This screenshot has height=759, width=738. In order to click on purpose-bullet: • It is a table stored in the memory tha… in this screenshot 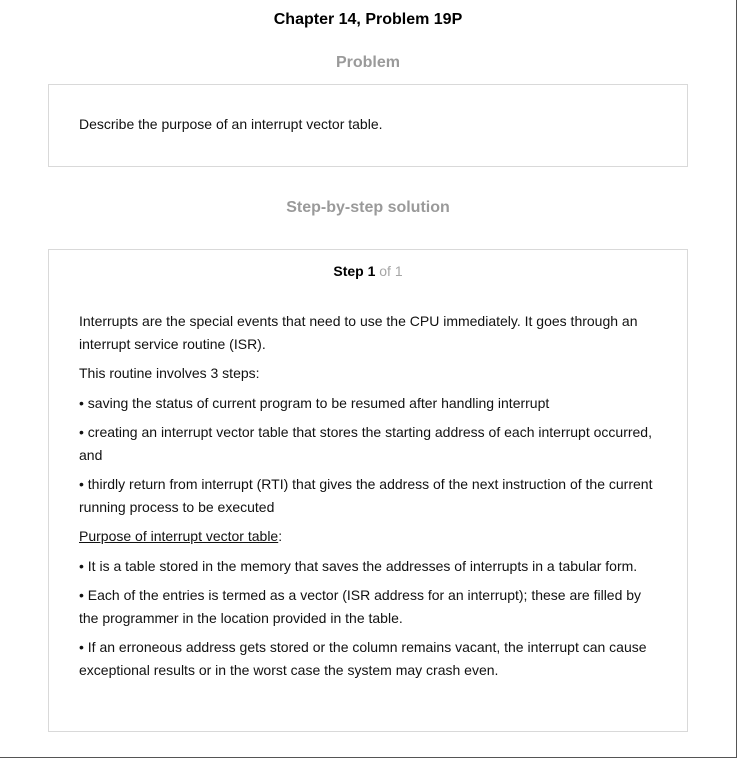, I will do `click(358, 565)`.